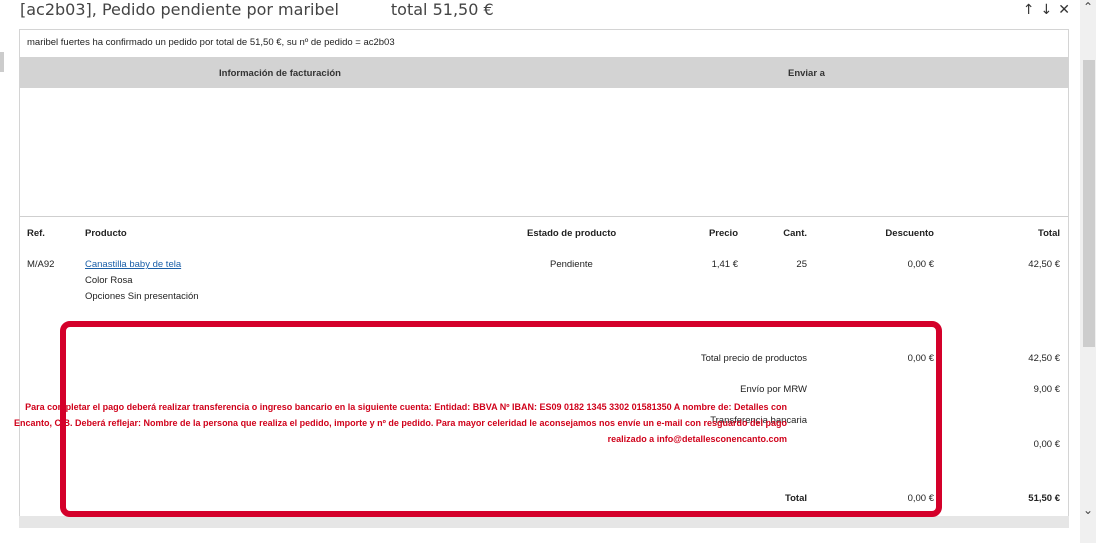  I want to click on item-ref: M/A92, so click(41, 264).